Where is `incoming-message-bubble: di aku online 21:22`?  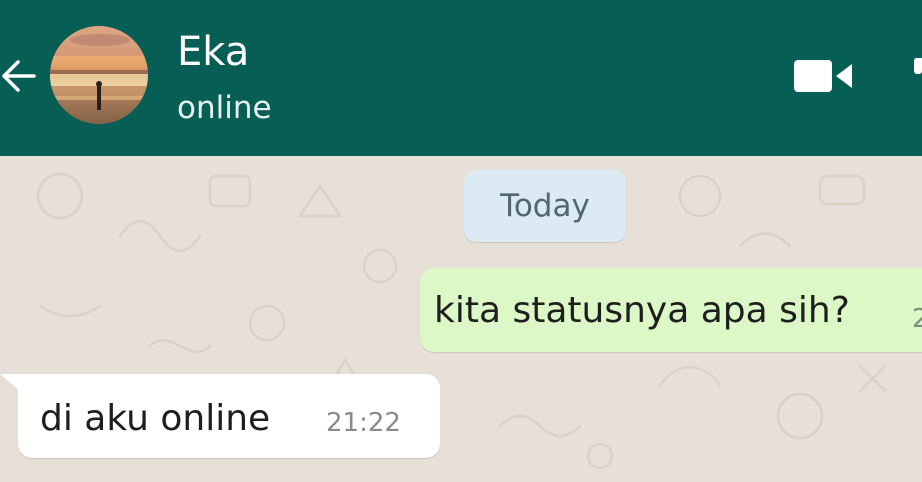
incoming-message-bubble: di aku online 21:22 is located at coordinates (229, 416).